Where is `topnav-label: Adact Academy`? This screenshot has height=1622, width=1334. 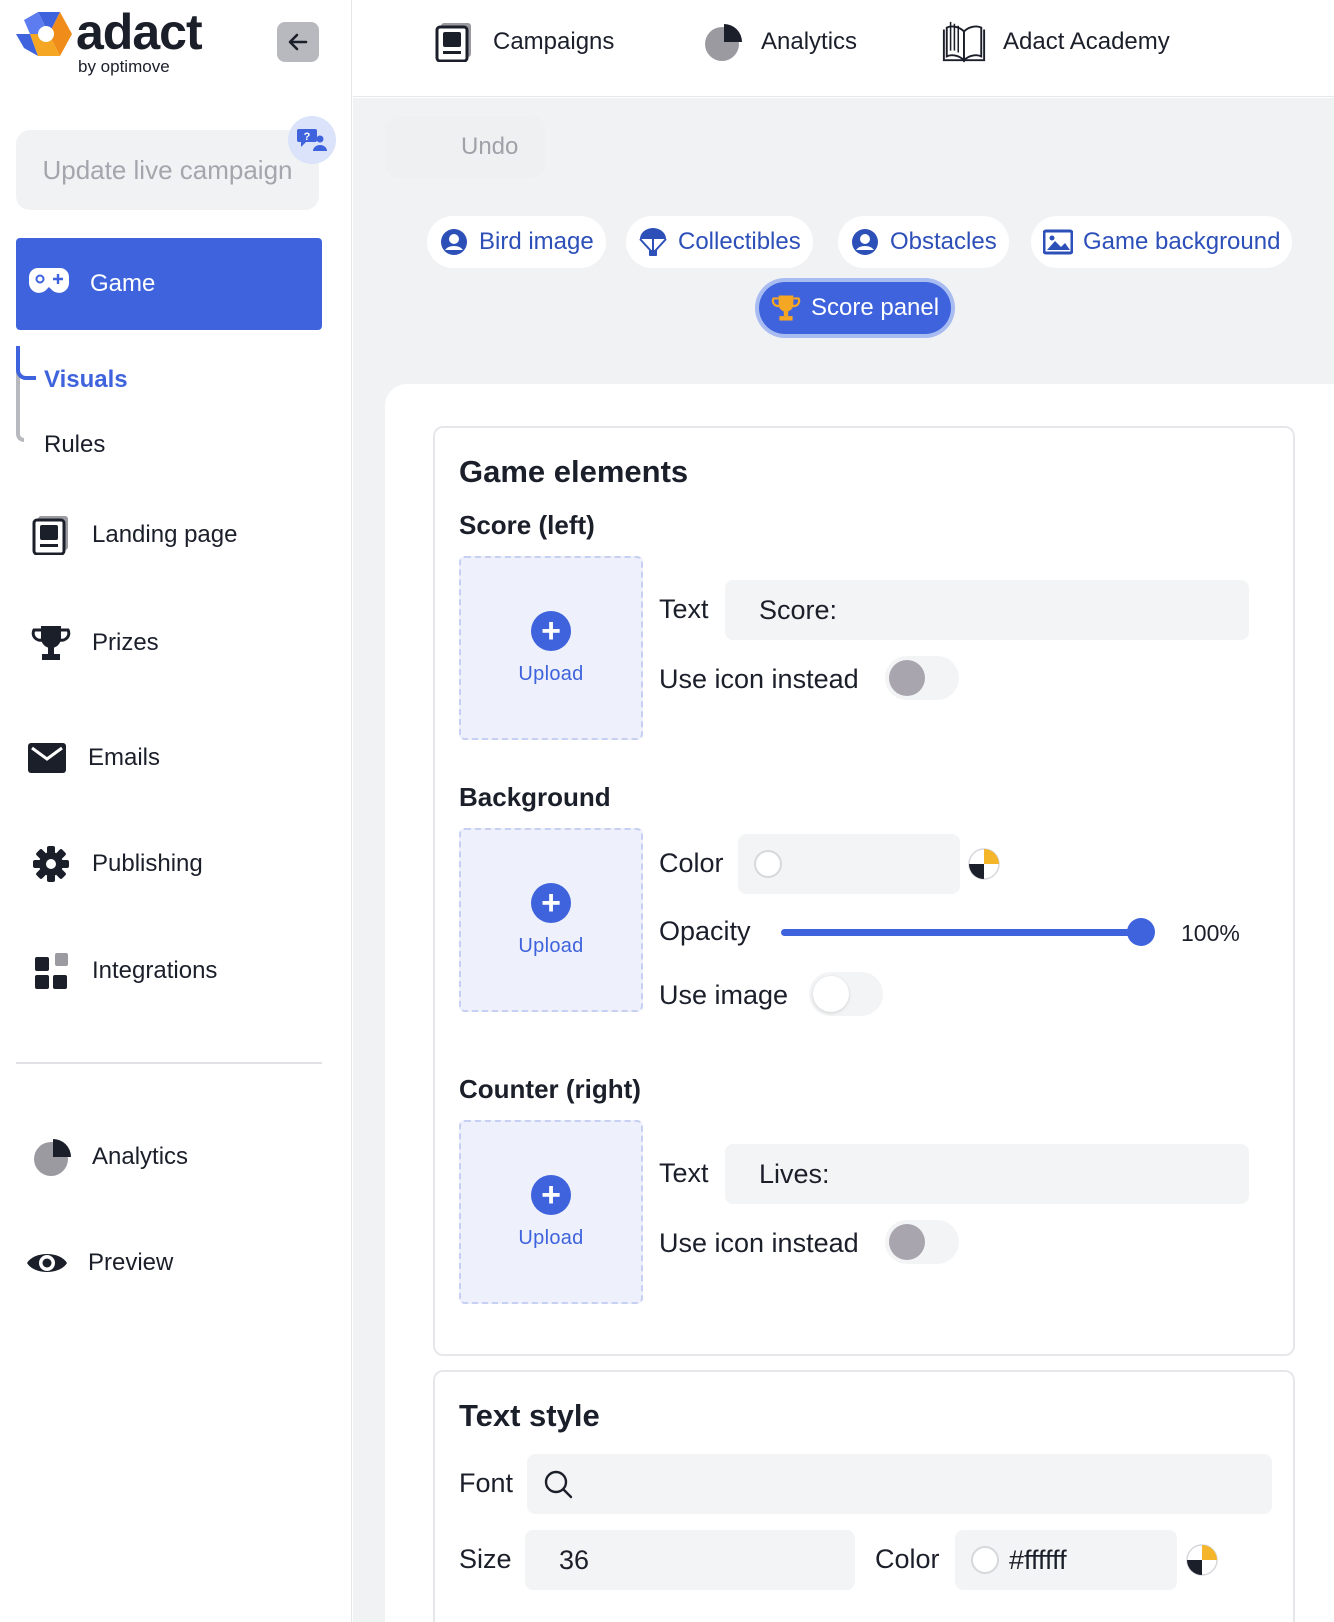
topnav-label: Adact Academy is located at coordinates (1086, 41).